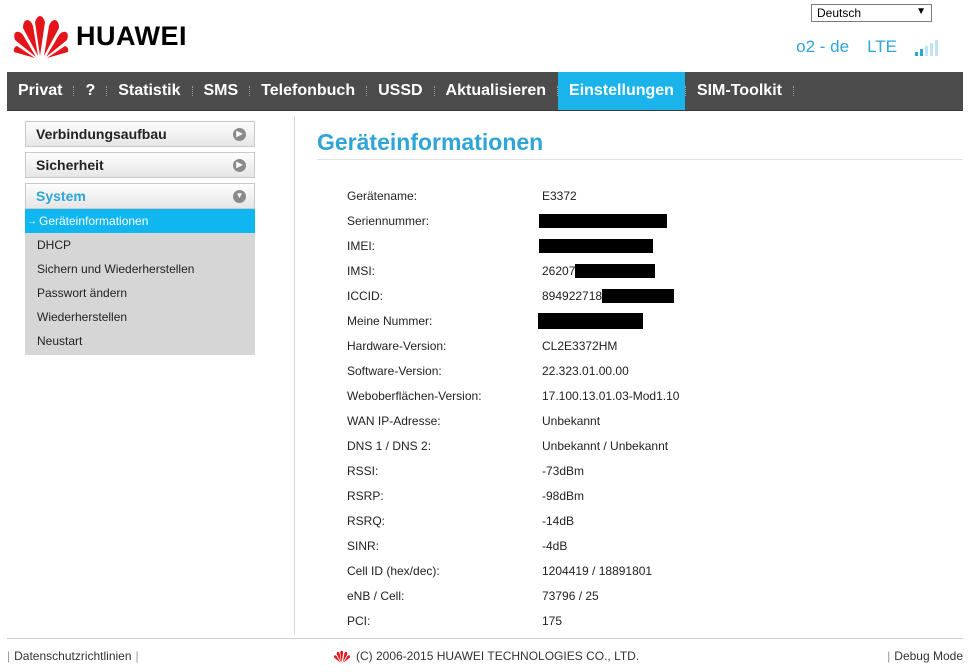 This screenshot has width=973, height=672. I want to click on signal-strength-icon, so click(926, 47).